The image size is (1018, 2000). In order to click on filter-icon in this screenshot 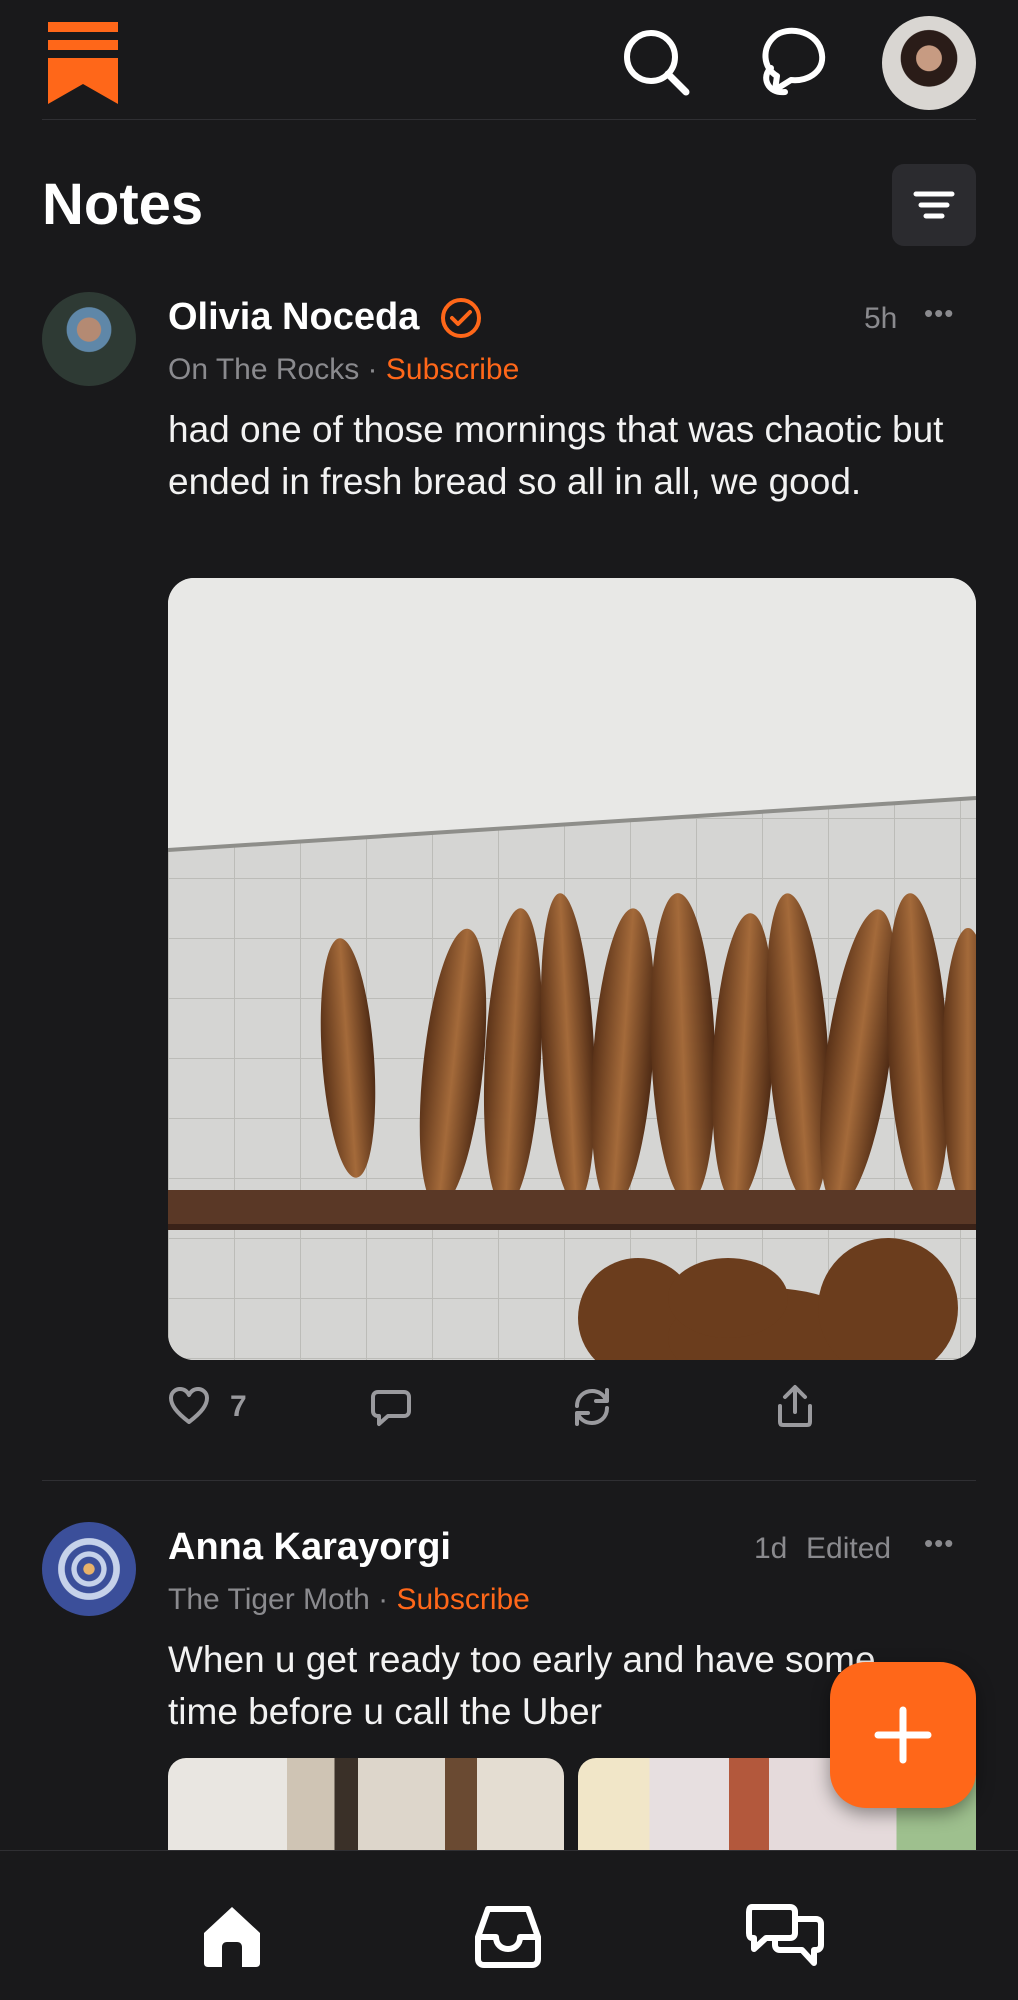, I will do `click(934, 205)`.